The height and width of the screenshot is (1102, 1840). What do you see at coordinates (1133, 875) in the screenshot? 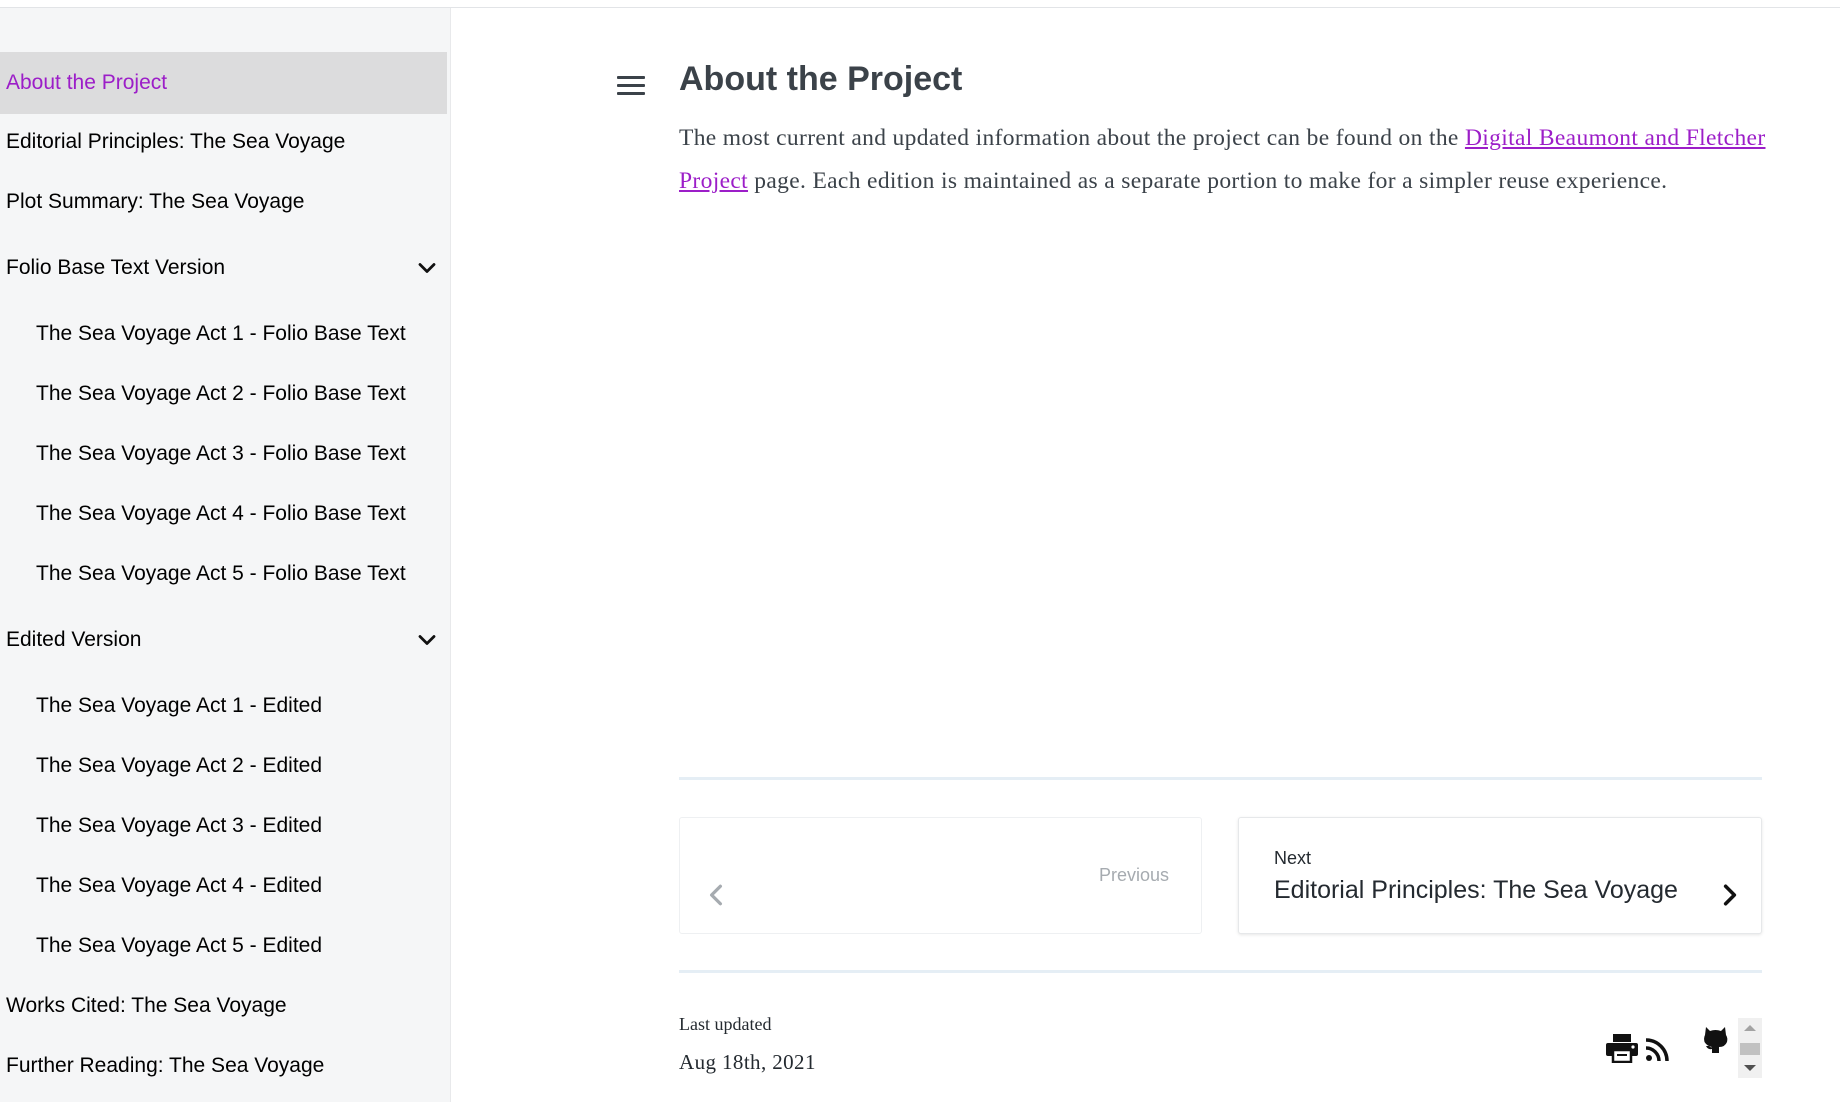
I see `previous-label: Previous` at bounding box center [1133, 875].